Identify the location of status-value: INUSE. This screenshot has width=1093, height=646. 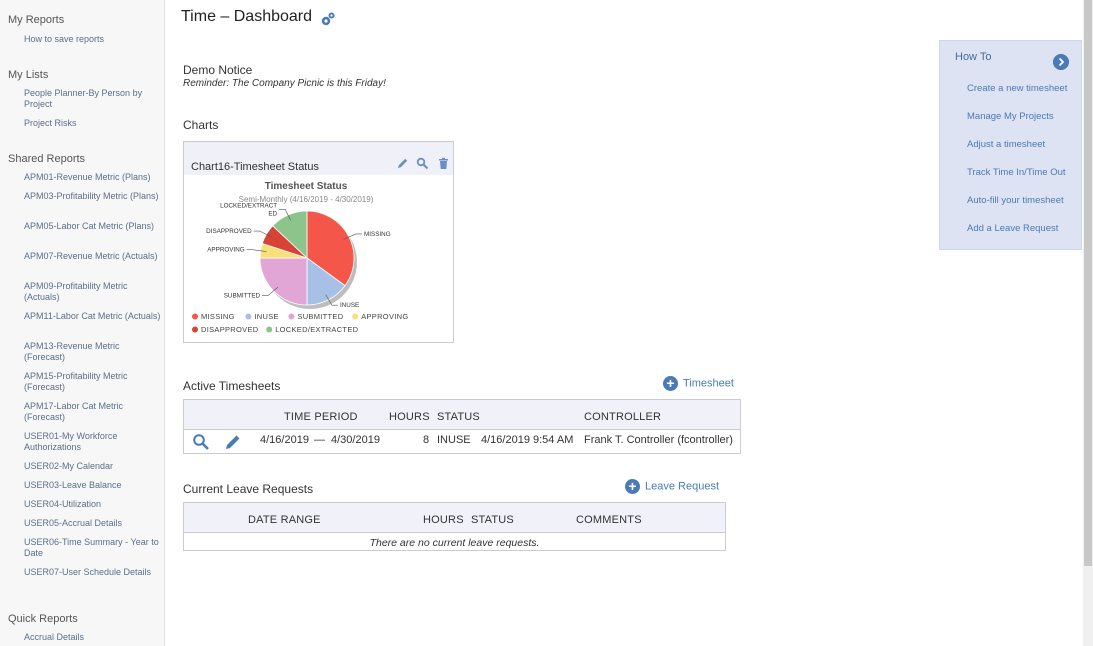
(454, 440).